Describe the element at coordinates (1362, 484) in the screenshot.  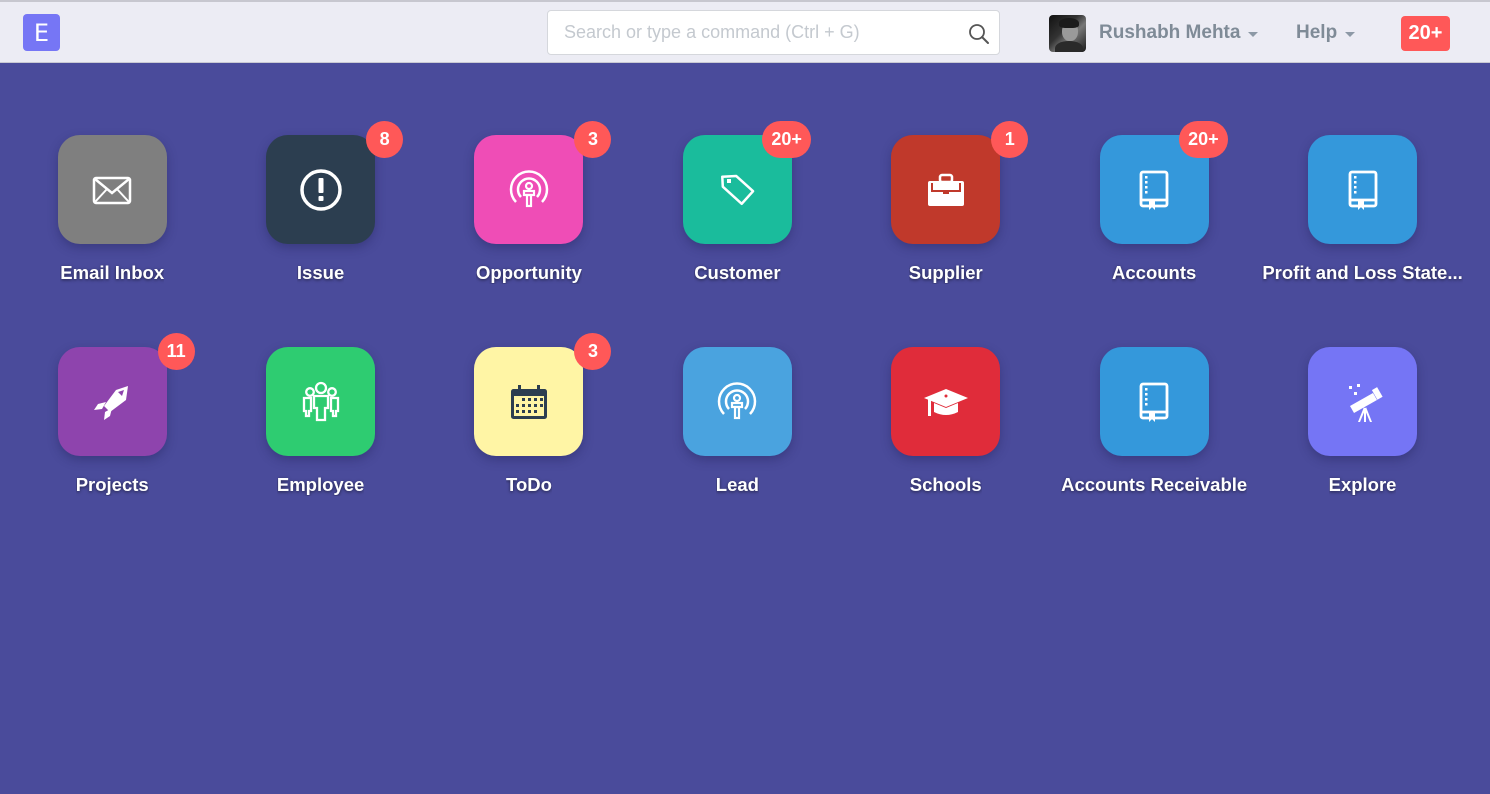
I see `module-label: Explore` at that location.